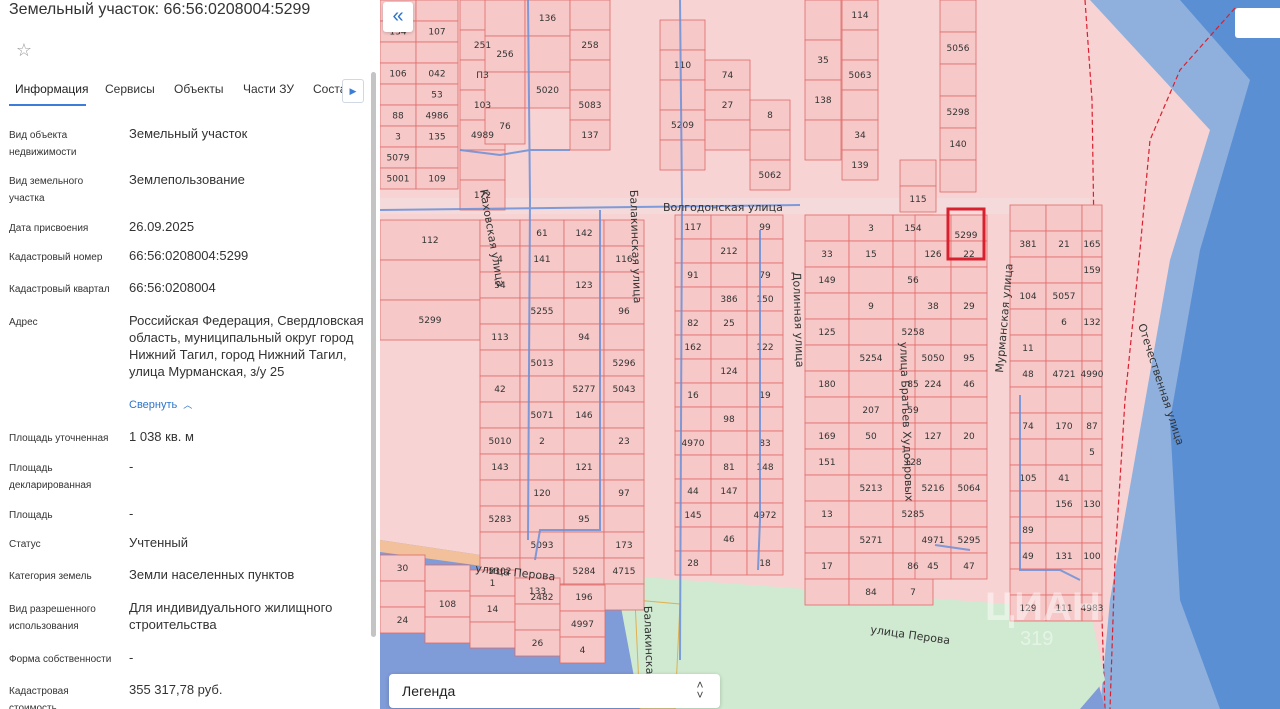 The height and width of the screenshot is (709, 1280). What do you see at coordinates (353, 91) in the screenshot?
I see `tabs-scroll-right-icon: ▶` at bounding box center [353, 91].